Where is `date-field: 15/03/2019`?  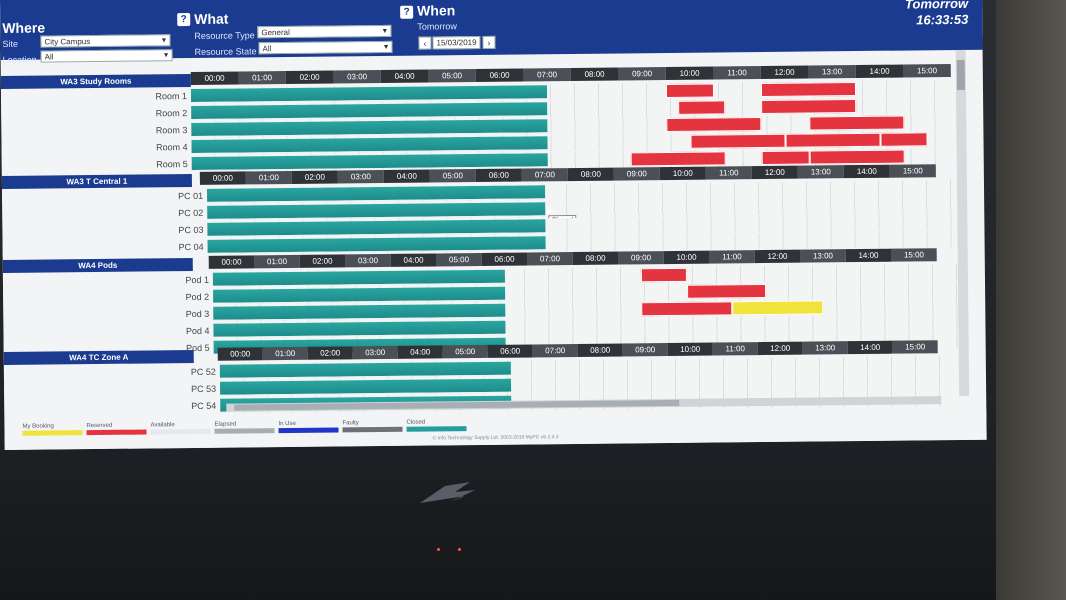
date-field: 15/03/2019 is located at coordinates (456, 42).